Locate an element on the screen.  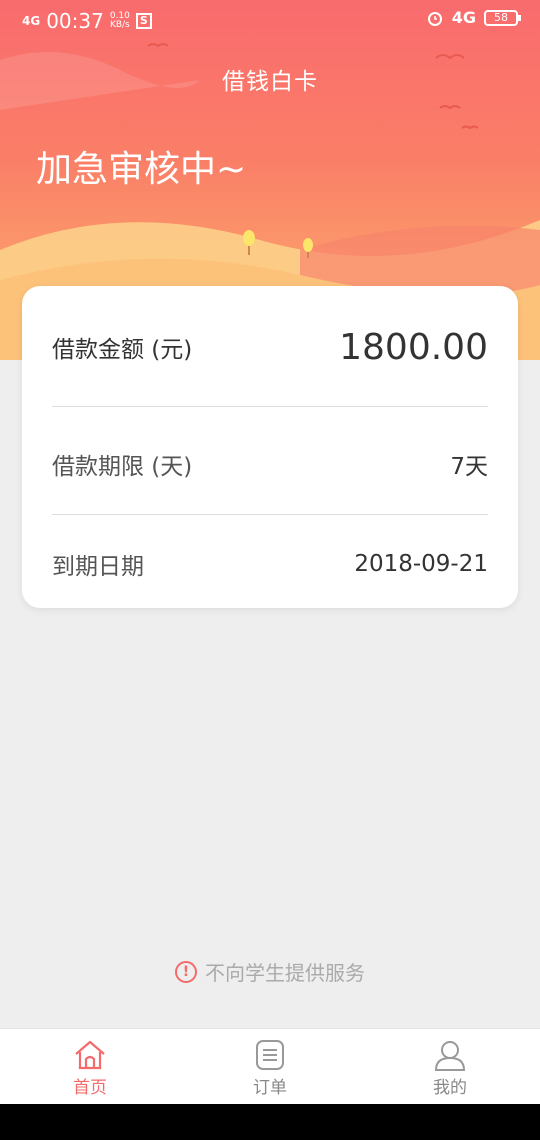
loan-amount-row: 借款金额 (元) 1800.00 is located at coordinates (270, 347).